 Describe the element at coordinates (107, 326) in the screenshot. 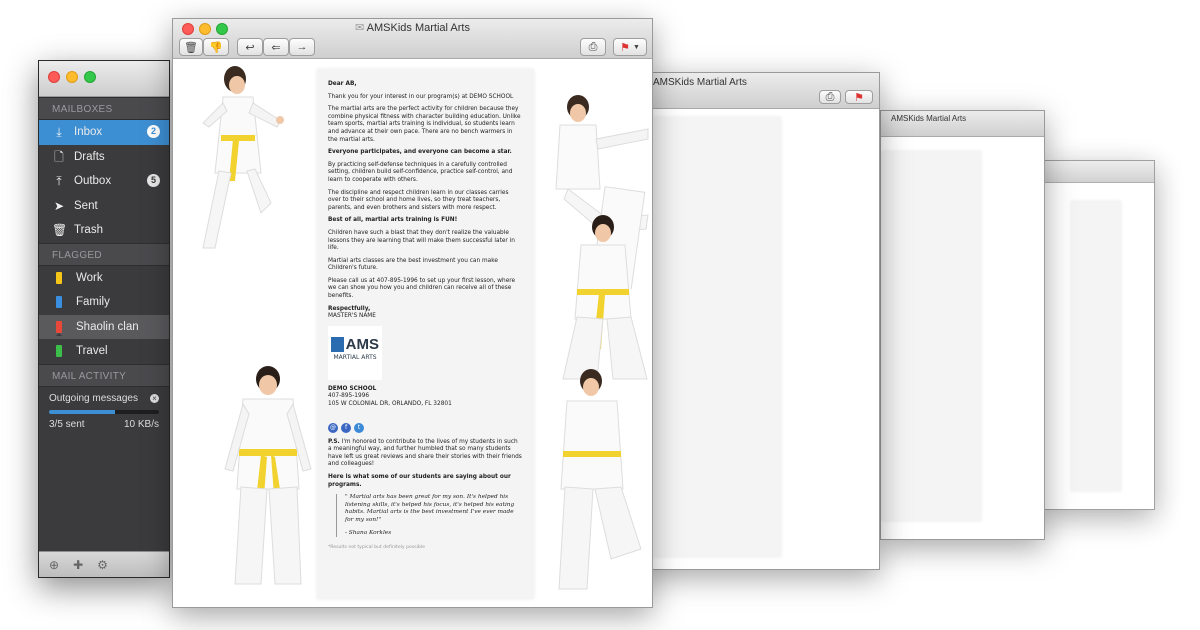

I see `sidebar-item-label: Shaolin clan` at that location.